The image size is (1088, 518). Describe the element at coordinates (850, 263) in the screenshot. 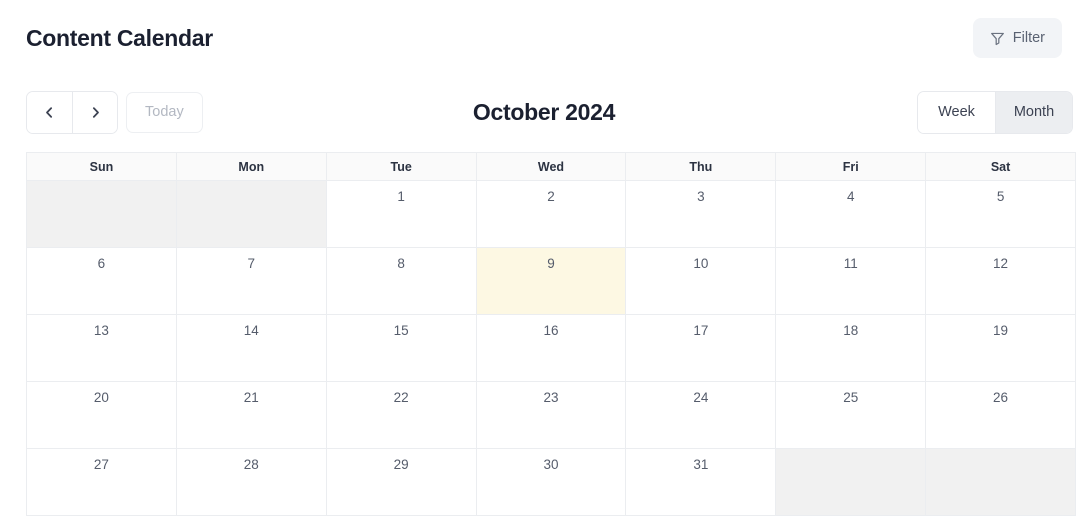

I see `day-number: 11` at that location.